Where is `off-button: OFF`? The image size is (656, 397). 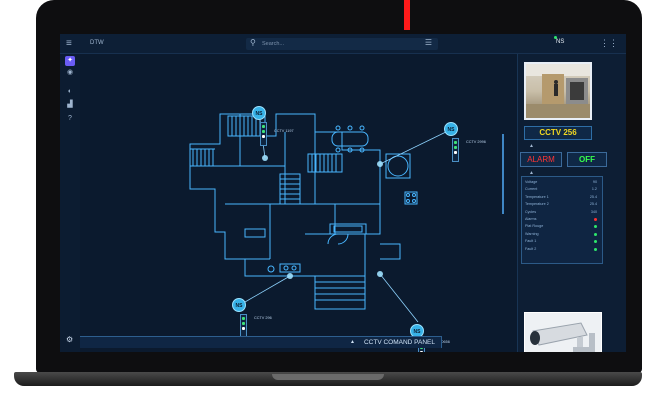
off-button: OFF is located at coordinates (587, 159).